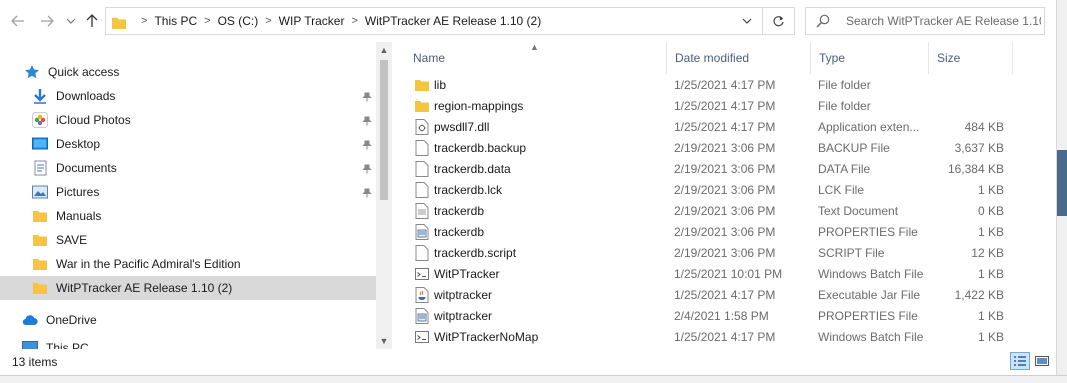  I want to click on details-view-button, so click(1020, 361).